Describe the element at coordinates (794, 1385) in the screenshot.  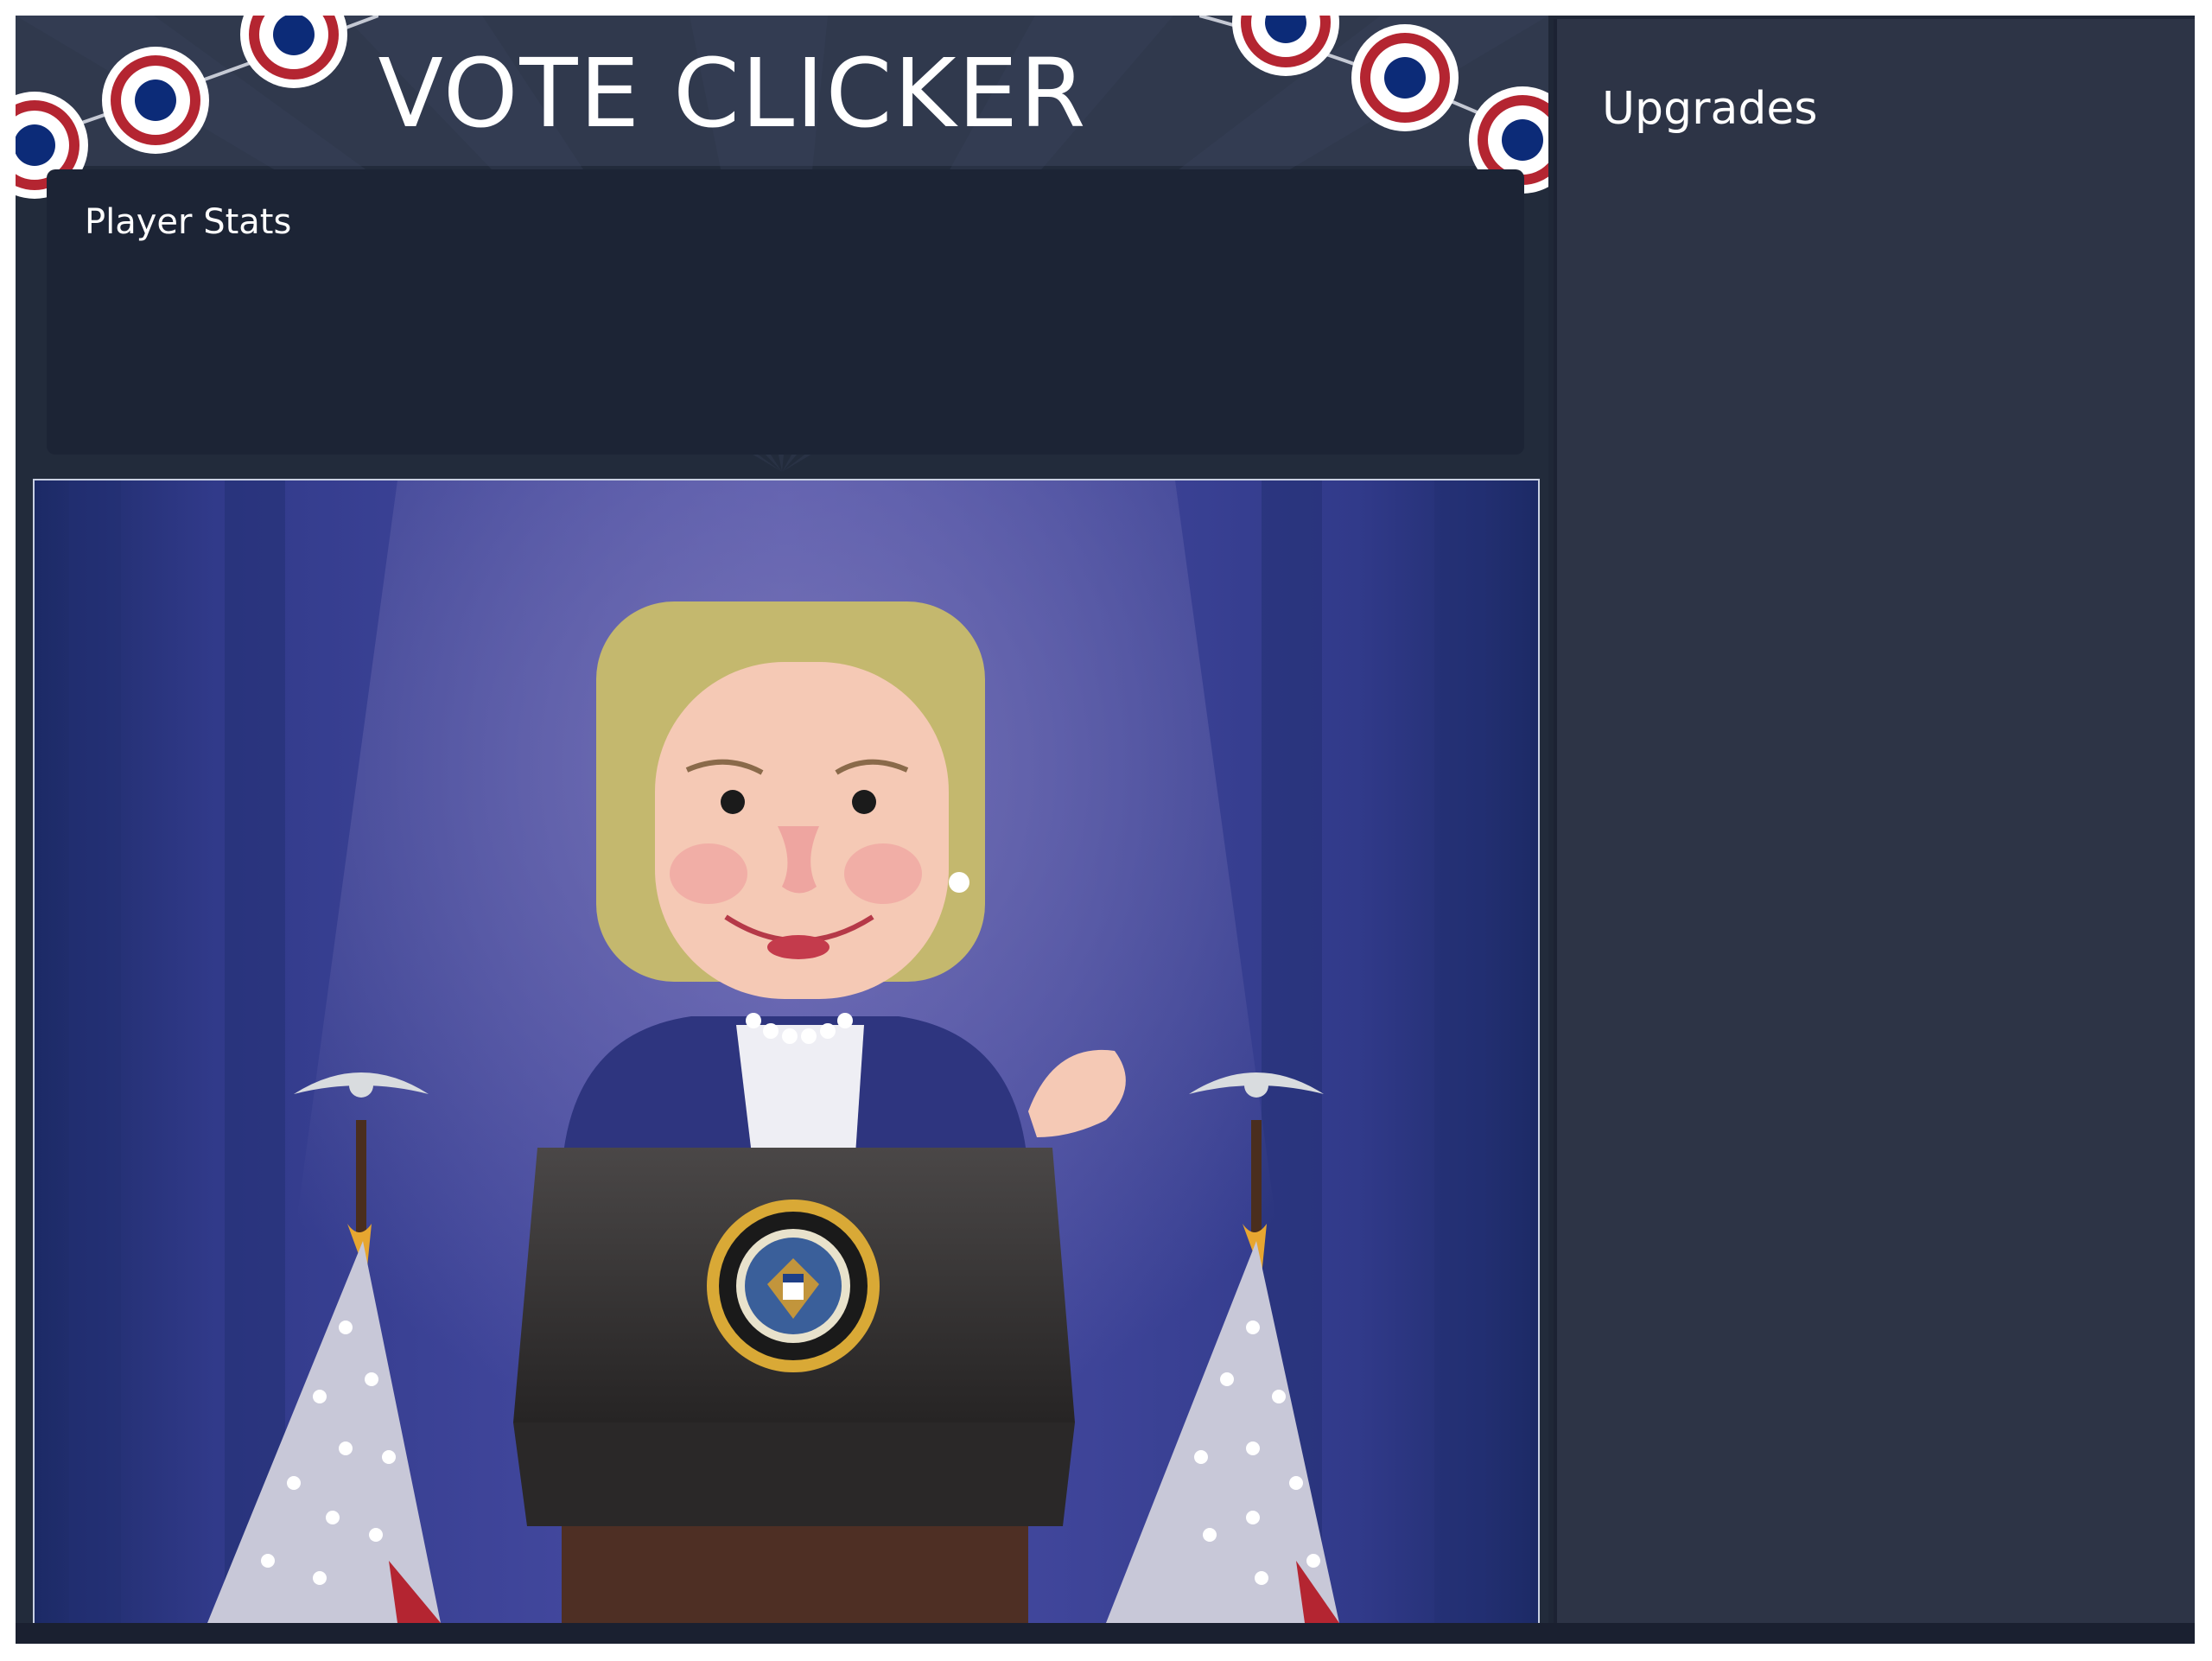
I see `podium` at that location.